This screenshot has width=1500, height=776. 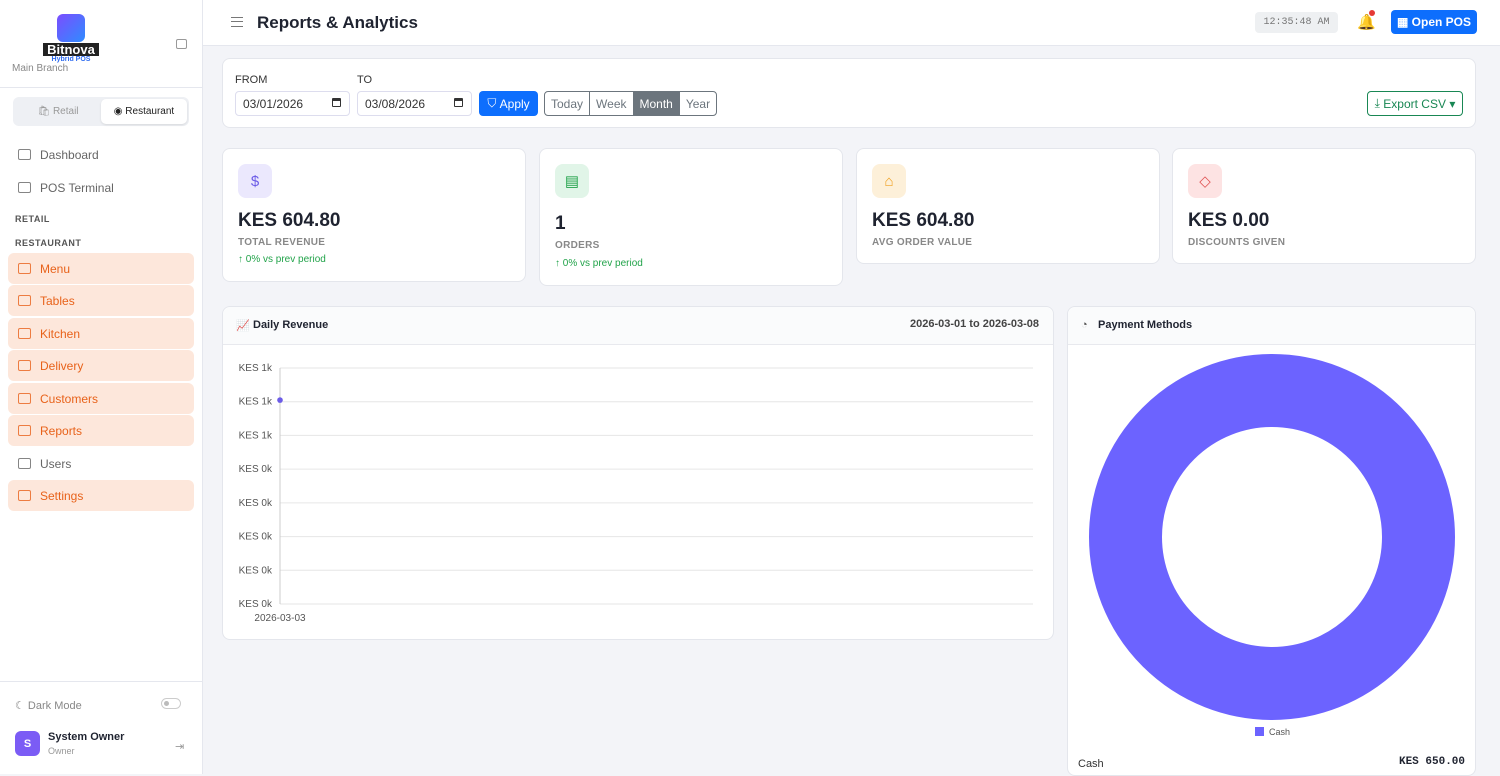 I want to click on hamburger-icon, so click(x=237, y=22).